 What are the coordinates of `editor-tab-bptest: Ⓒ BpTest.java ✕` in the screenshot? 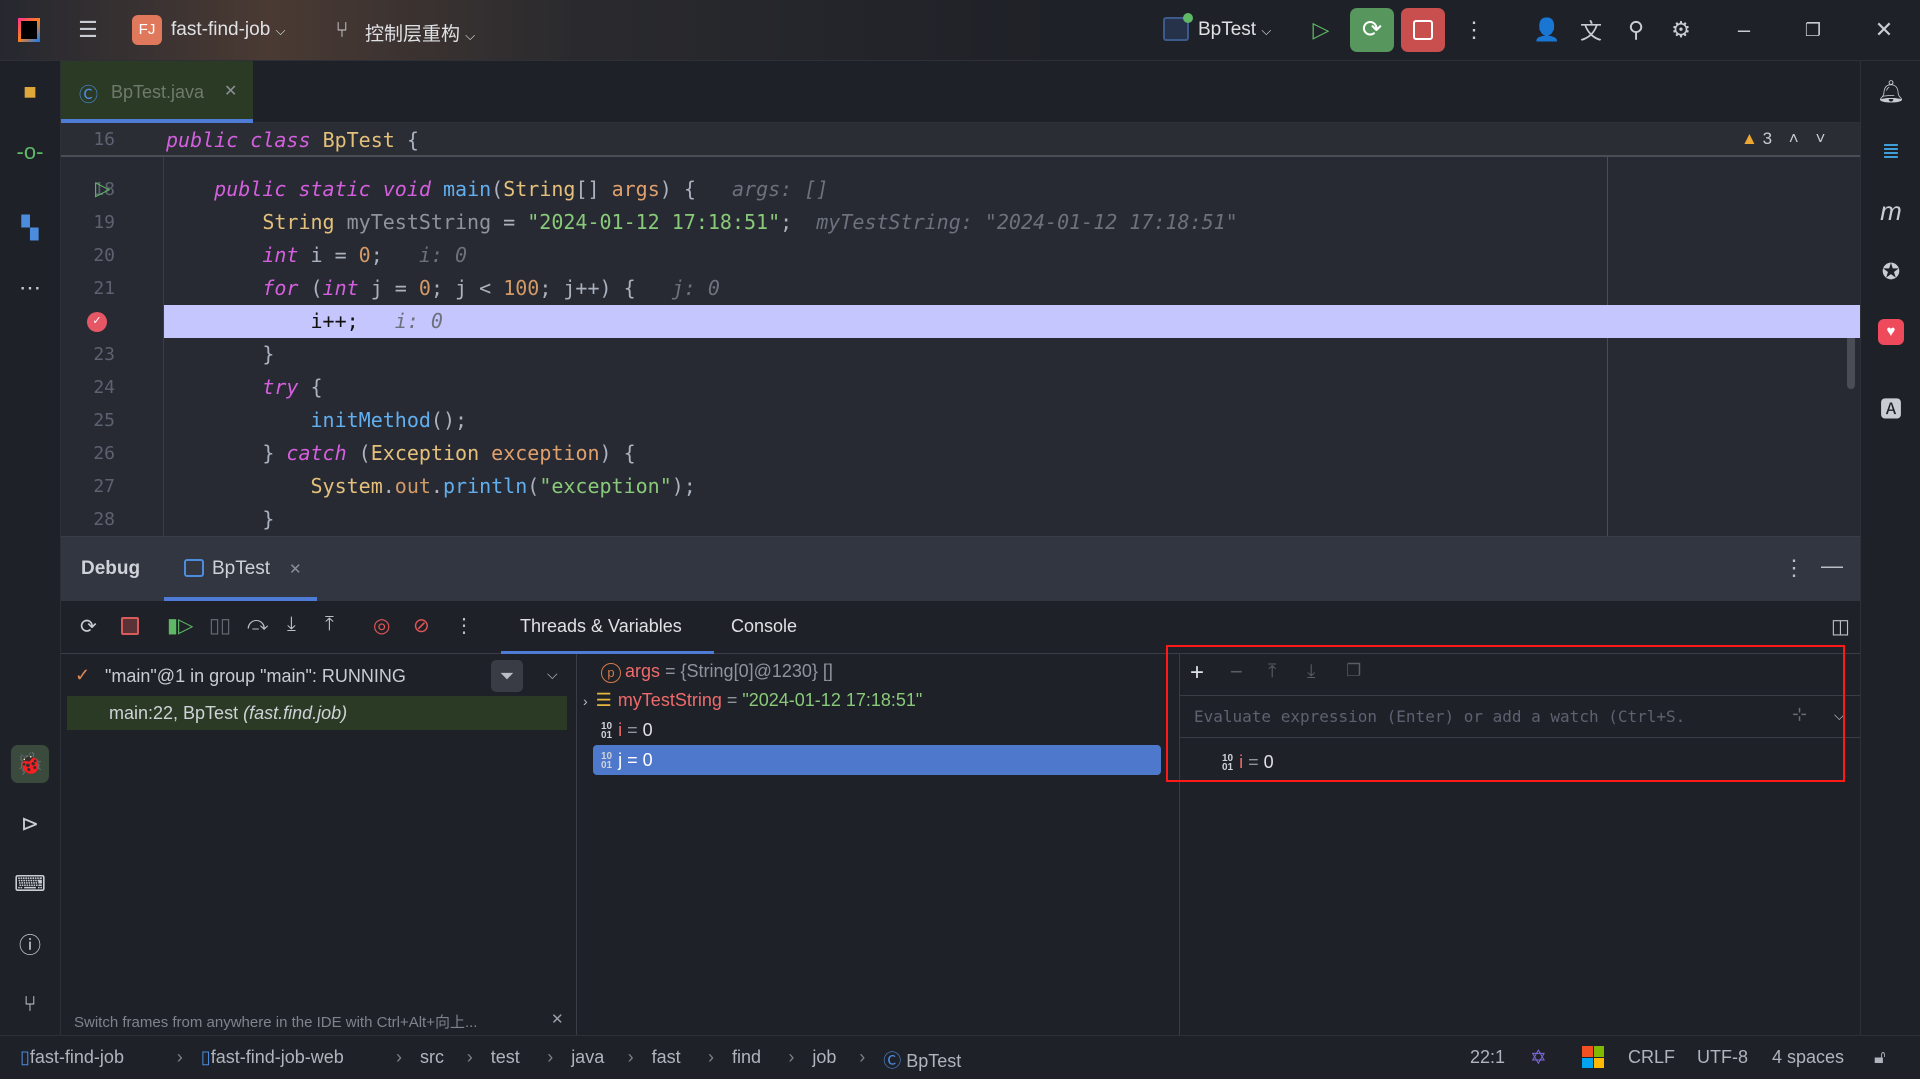 It's located at (157, 92).